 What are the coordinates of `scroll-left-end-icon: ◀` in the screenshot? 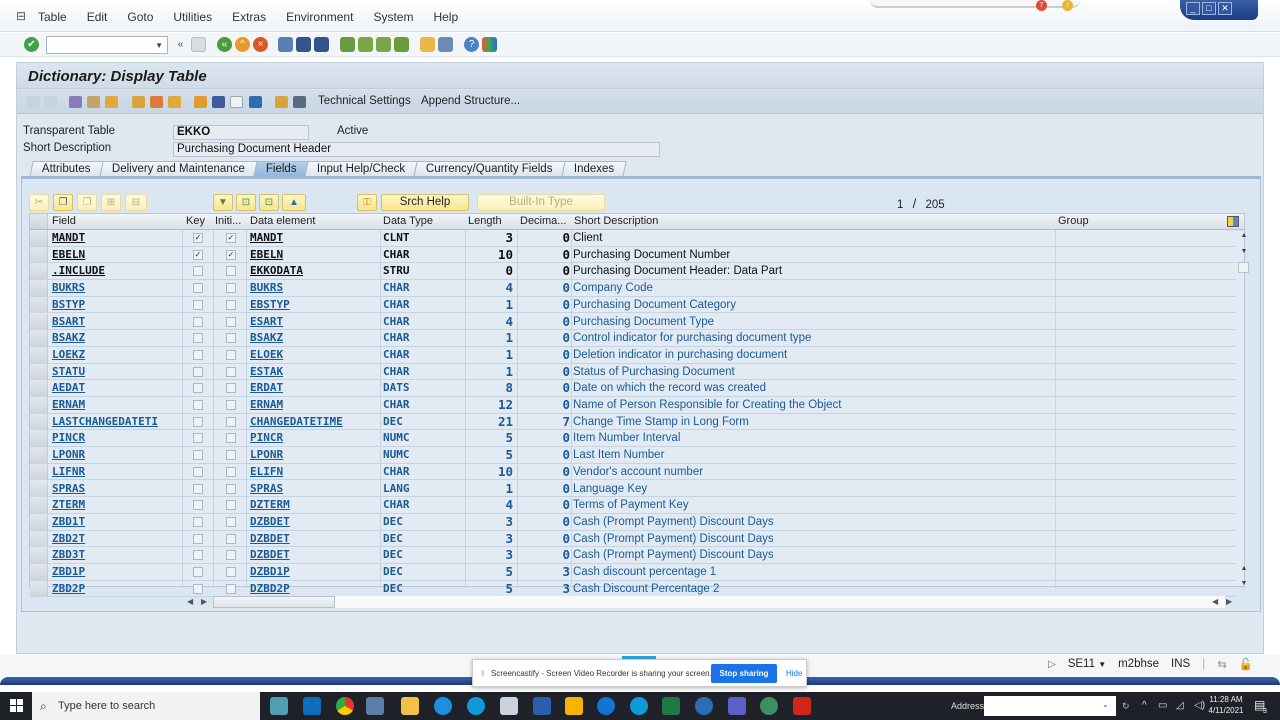 It's located at (1215, 601).